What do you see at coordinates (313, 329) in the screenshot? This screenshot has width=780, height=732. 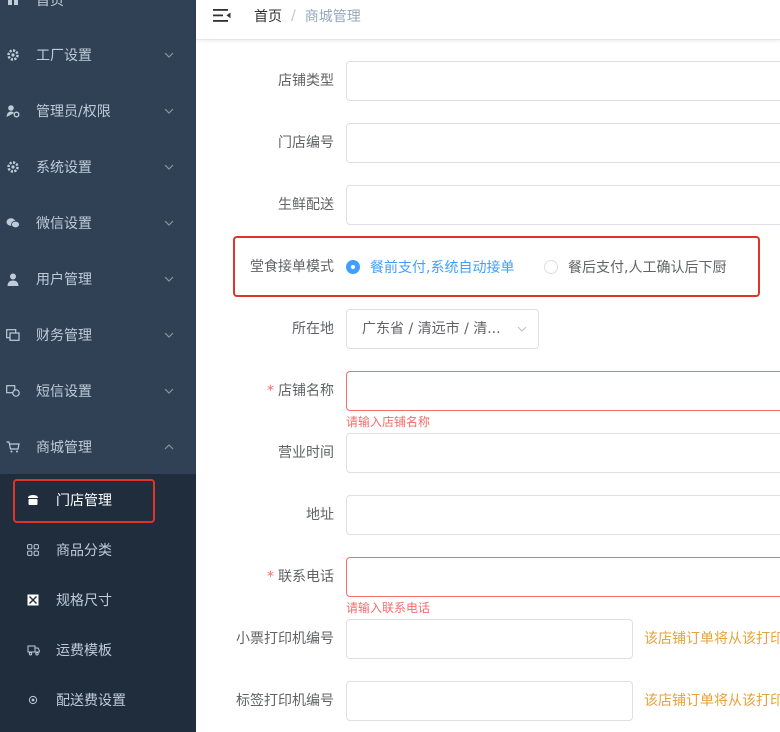 I see `location-label: 所在地` at bounding box center [313, 329].